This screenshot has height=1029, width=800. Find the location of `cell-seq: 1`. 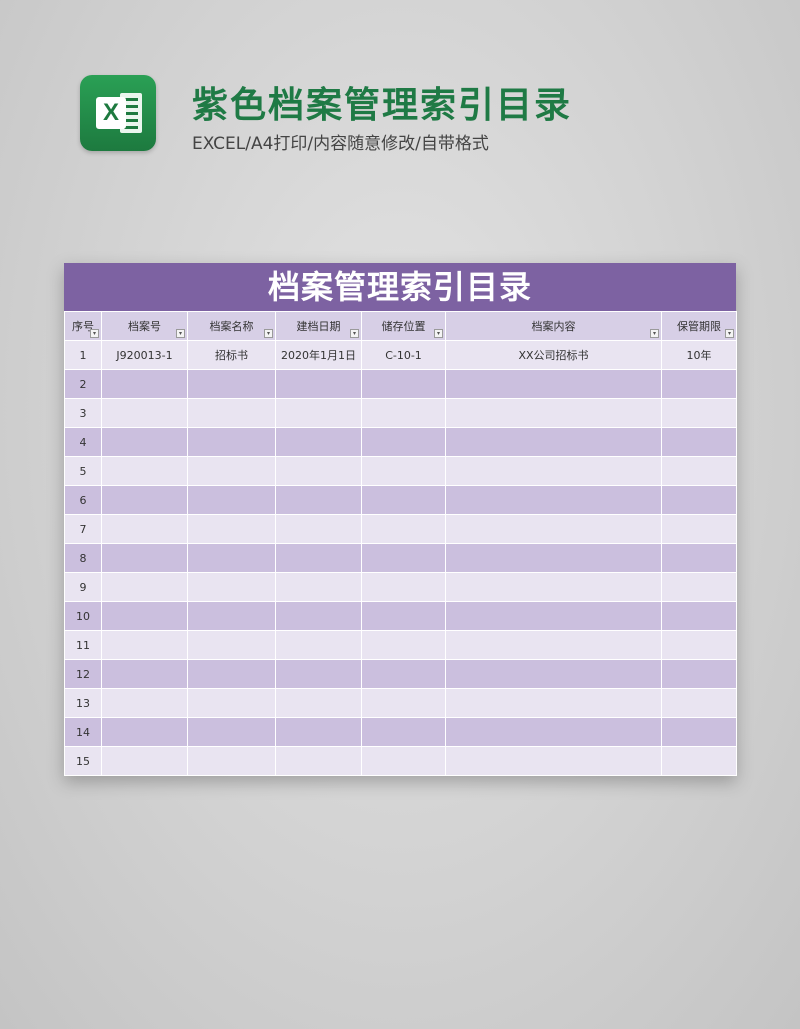

cell-seq: 1 is located at coordinates (83, 355).